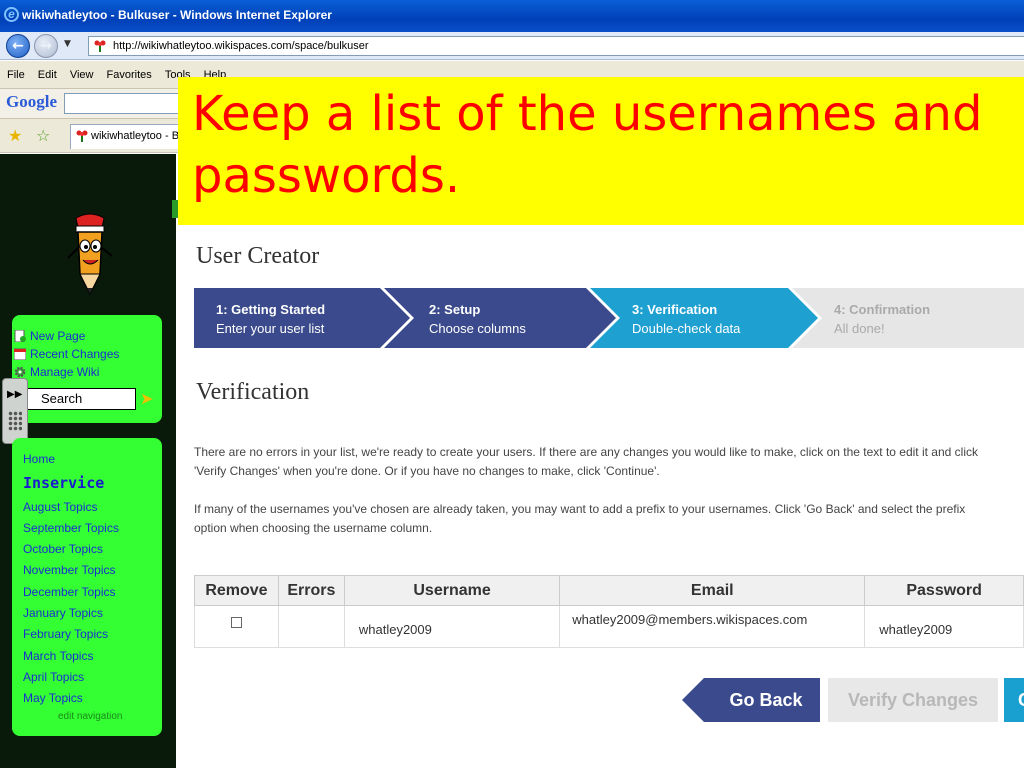 This screenshot has height=768, width=1024. What do you see at coordinates (65, 634) in the screenshot?
I see `nav-link-february: February Topics` at bounding box center [65, 634].